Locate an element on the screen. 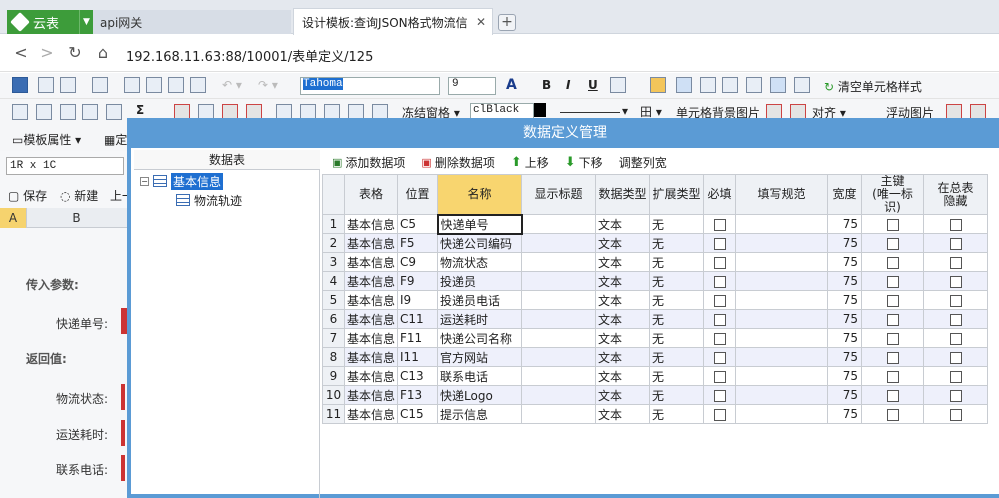 The width and height of the screenshot is (999, 498). col-header-position: 位置 is located at coordinates (418, 194).